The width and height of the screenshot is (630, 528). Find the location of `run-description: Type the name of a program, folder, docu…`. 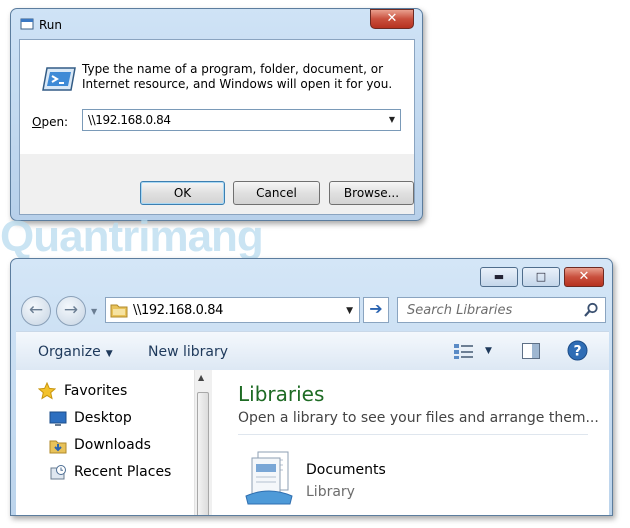

run-description: Type the name of a program, folder, docu… is located at coordinates (237, 76).